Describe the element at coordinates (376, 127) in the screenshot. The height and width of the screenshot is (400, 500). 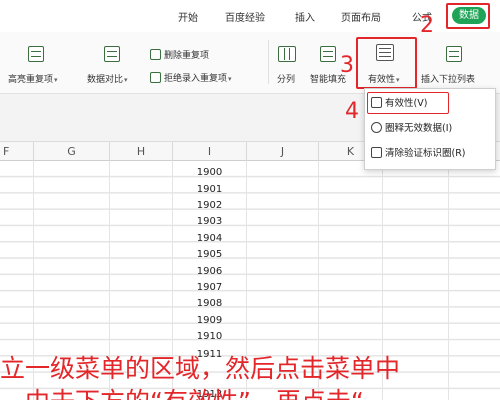
I see `circle-invalid-icon` at that location.